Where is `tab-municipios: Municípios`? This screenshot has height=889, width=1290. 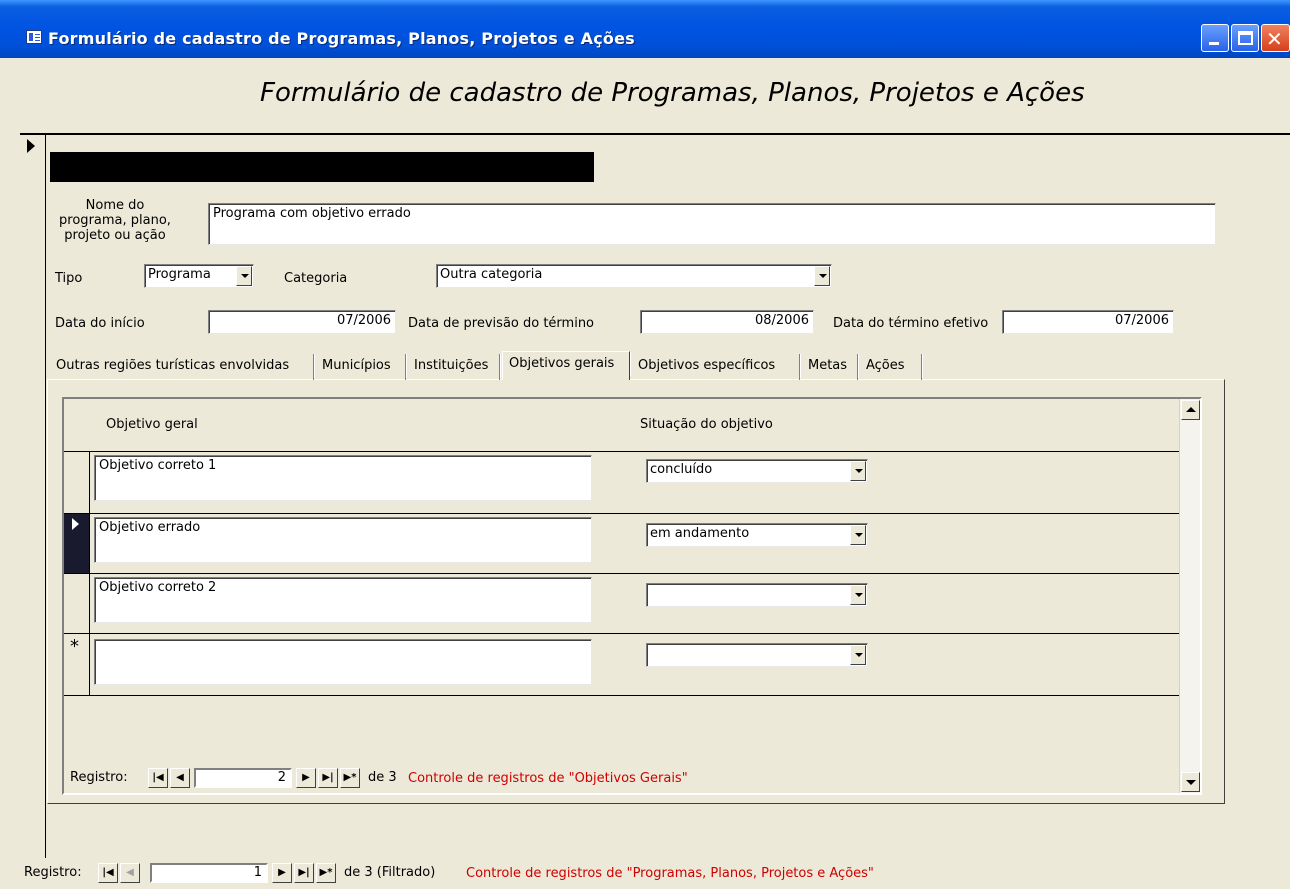 tab-municipios: Municípios is located at coordinates (361, 367).